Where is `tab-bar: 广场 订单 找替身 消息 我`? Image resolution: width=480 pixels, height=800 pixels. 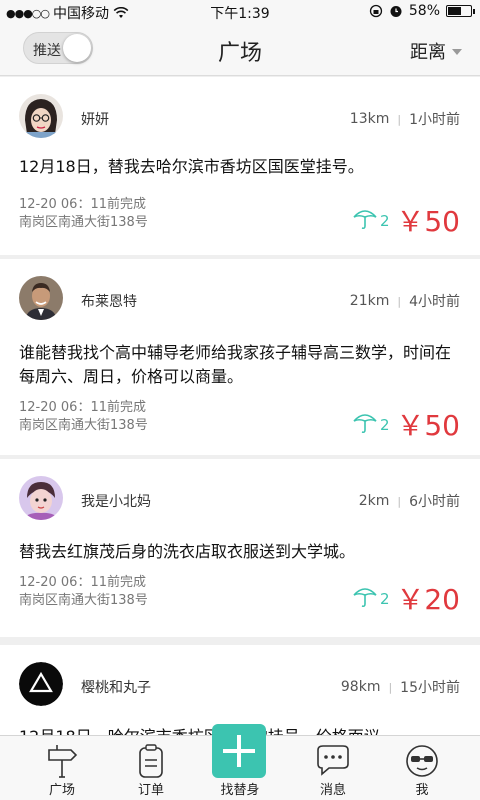
tab-bar: 广场 订单 找替身 消息 我 is located at coordinates (240, 762).